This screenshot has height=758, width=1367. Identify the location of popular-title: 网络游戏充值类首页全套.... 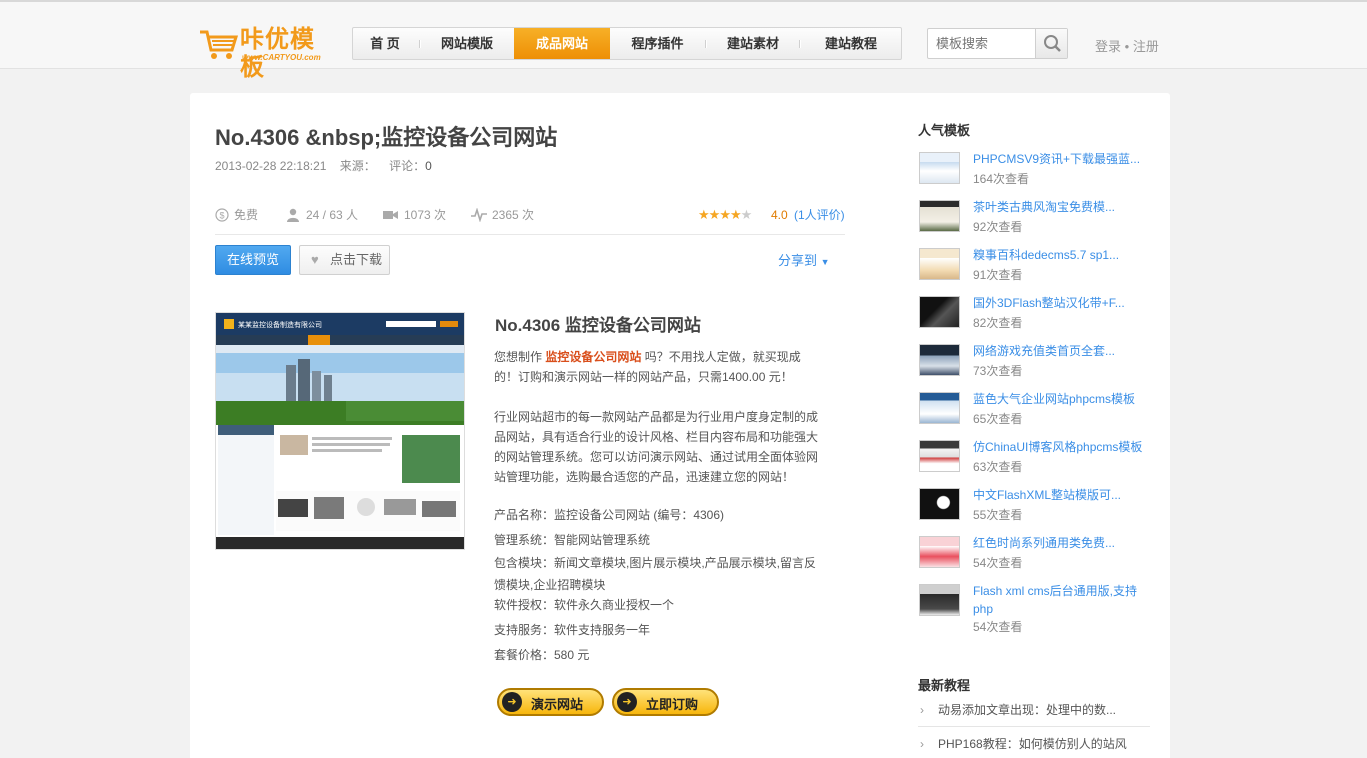
(1061, 351).